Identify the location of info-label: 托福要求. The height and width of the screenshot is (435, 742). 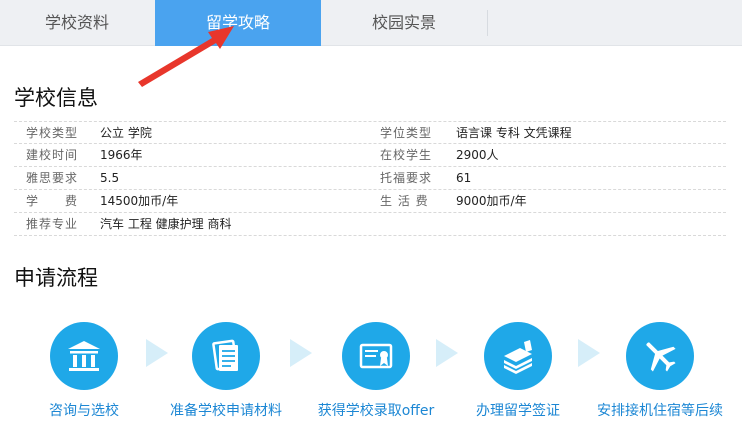
(406, 178).